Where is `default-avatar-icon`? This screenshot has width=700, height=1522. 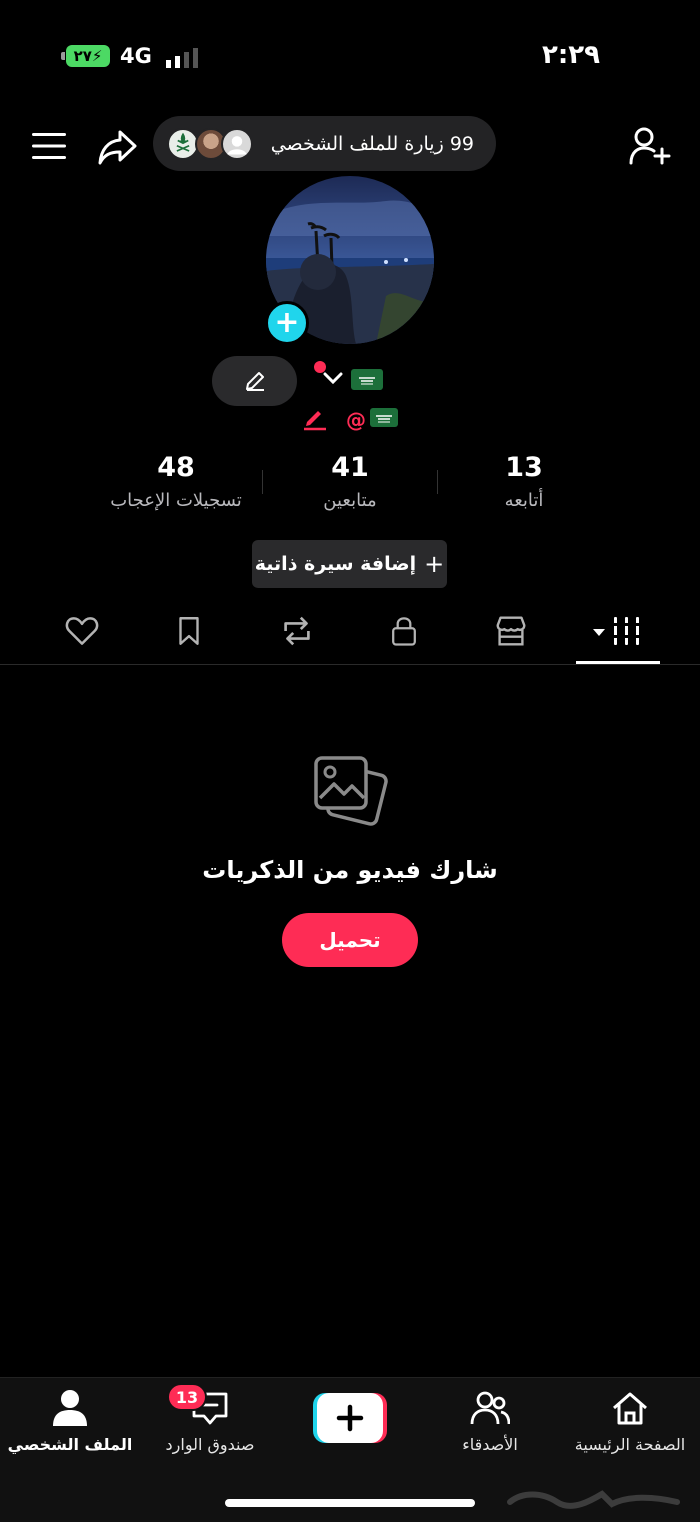 default-avatar-icon is located at coordinates (237, 145).